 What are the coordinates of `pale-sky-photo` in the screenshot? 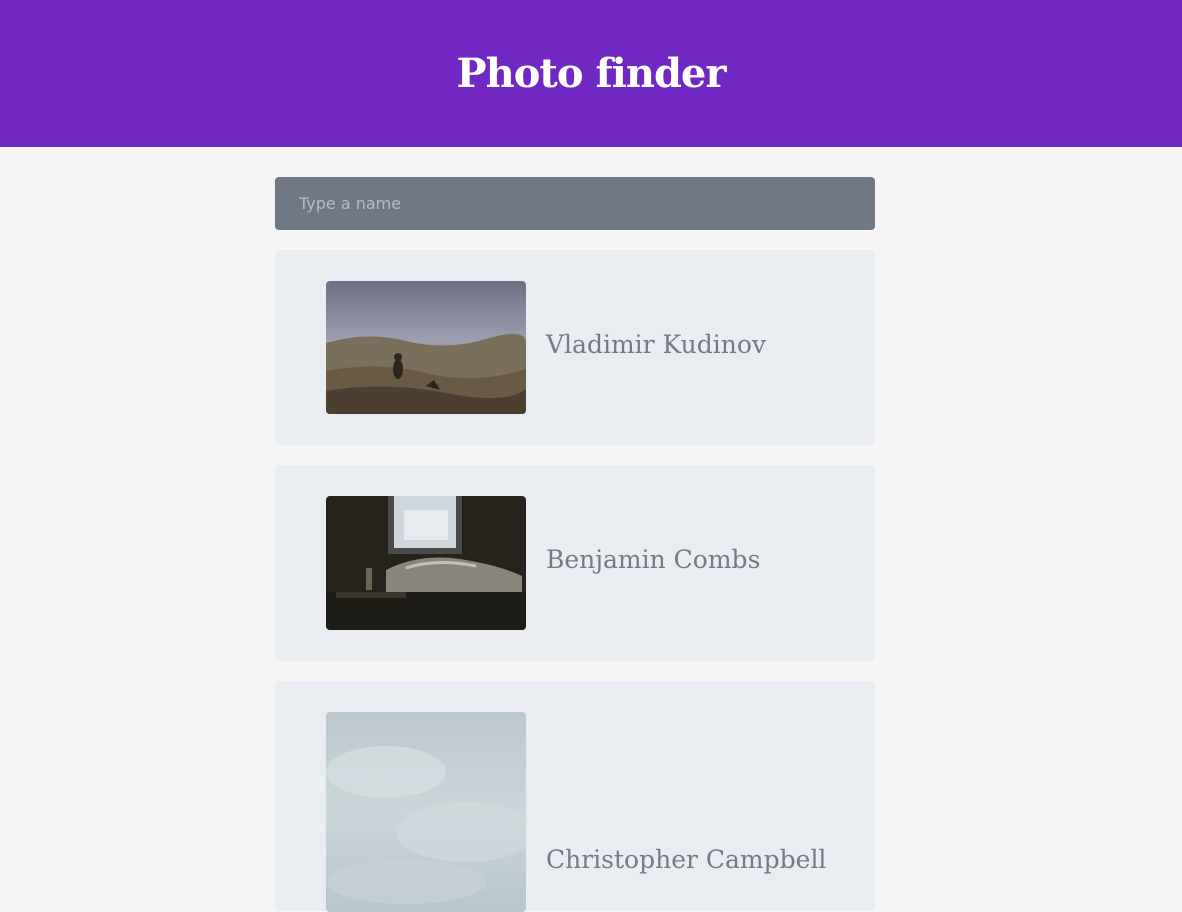 It's located at (426, 812).